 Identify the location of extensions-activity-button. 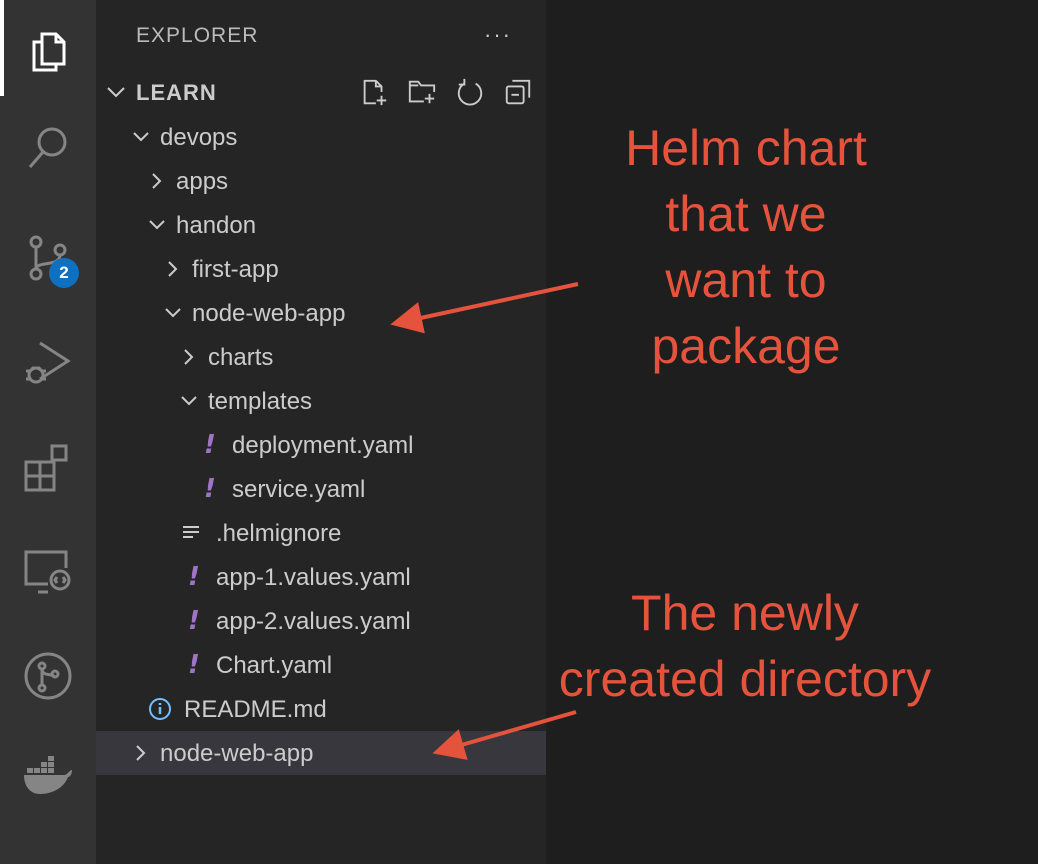
(48, 466).